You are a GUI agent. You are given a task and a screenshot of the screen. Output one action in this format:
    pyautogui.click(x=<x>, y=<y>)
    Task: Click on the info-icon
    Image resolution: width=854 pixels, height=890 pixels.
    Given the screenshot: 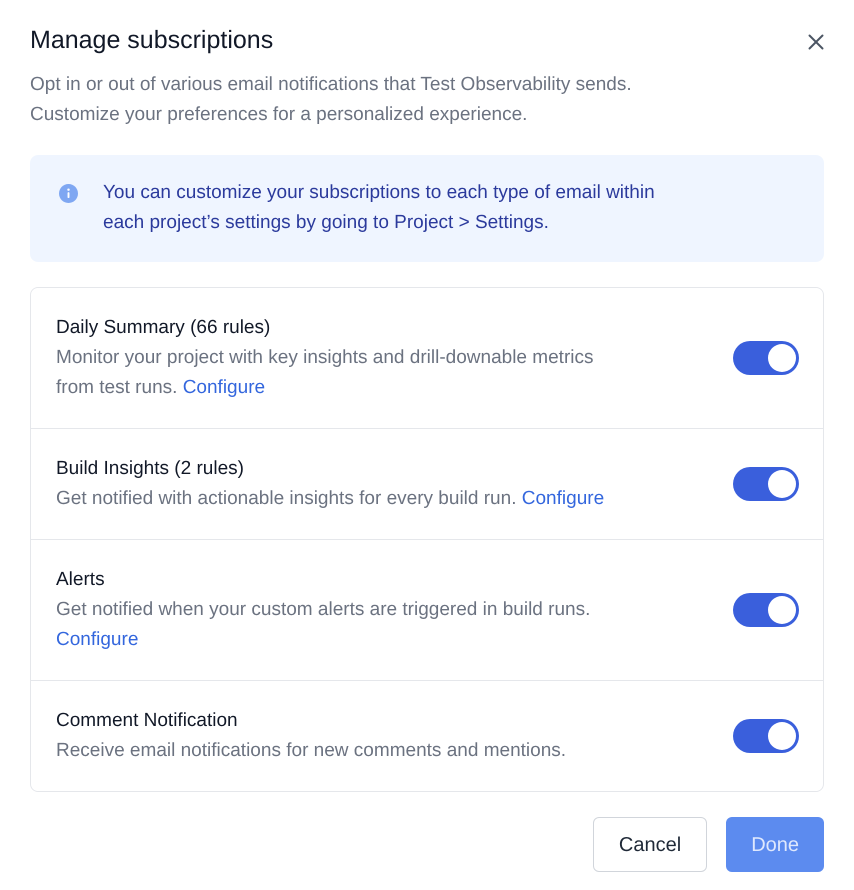 What is the action you would take?
    pyautogui.click(x=68, y=193)
    